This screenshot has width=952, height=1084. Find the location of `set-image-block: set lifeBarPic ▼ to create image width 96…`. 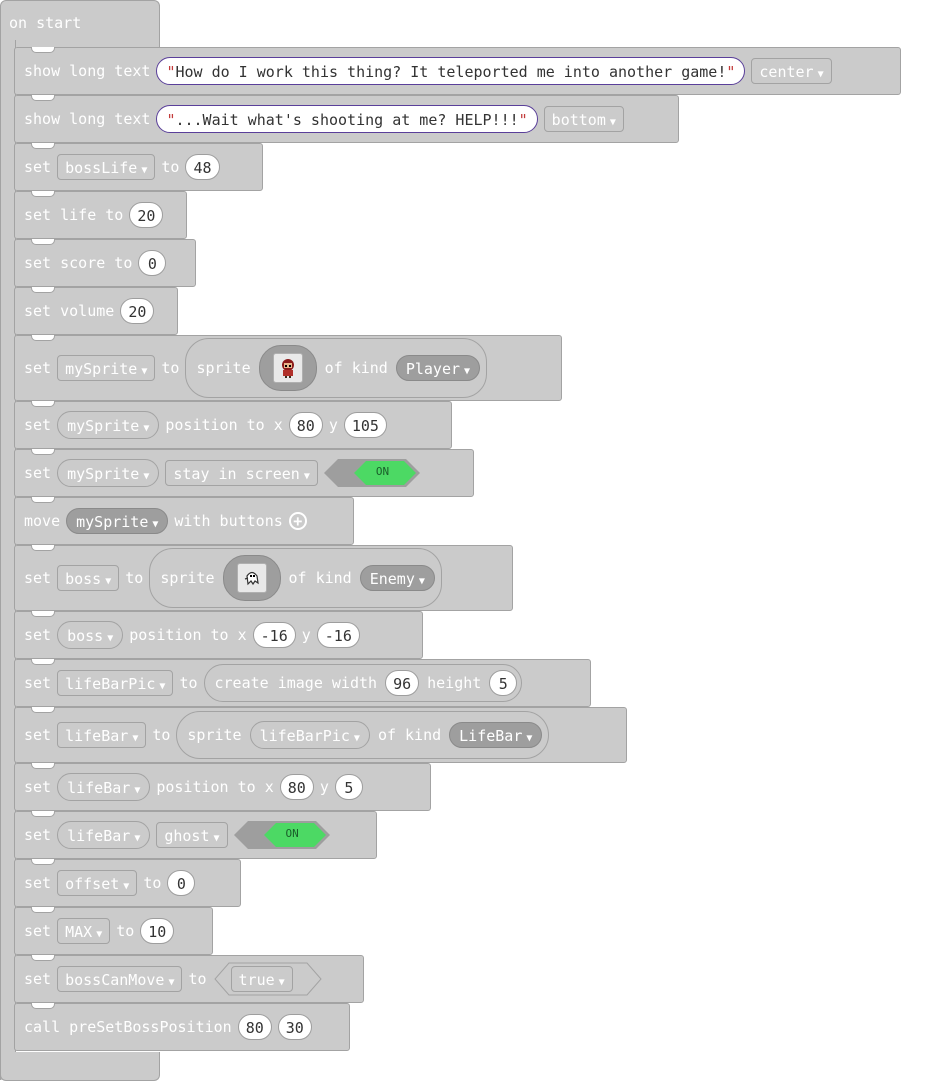

set-image-block: set lifeBarPic ▼ to create image width 96… is located at coordinates (302, 683).